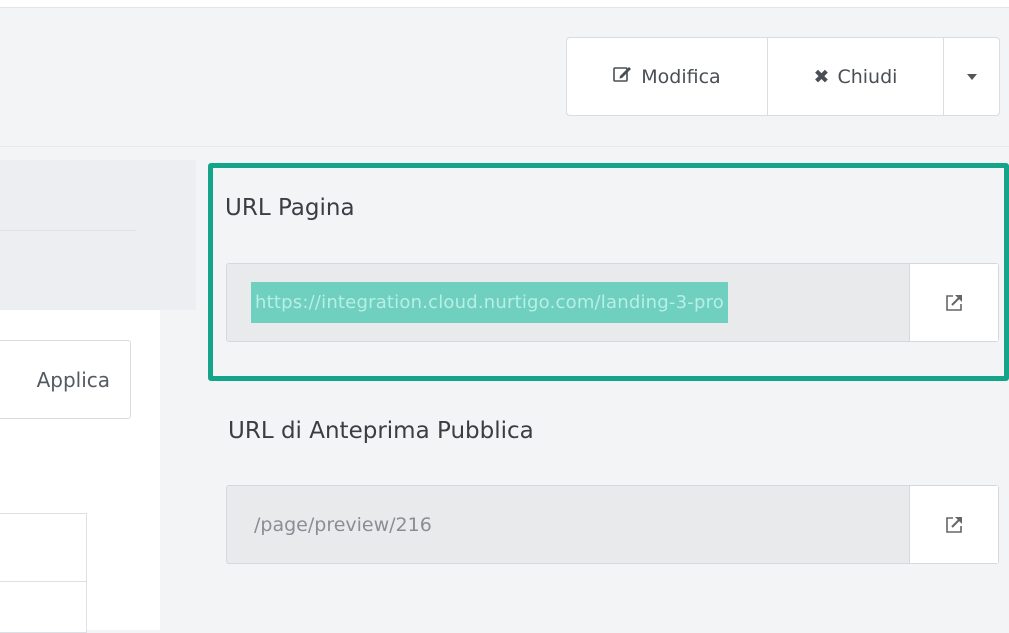 This screenshot has height=633, width=1009. What do you see at coordinates (343, 524) in the screenshot?
I see `preview-url-value: /page/preview/216` at bounding box center [343, 524].